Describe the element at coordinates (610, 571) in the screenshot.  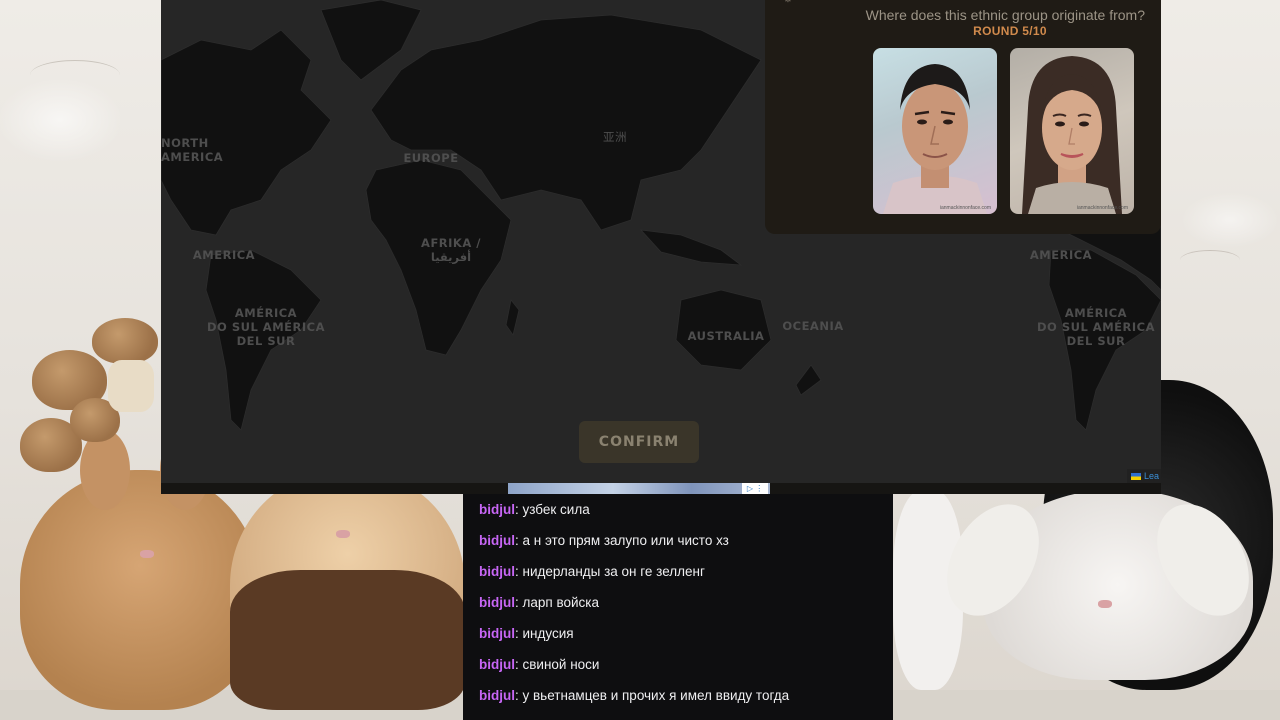
I see `chat-text: : нидерланды за он ге зелленг` at that location.